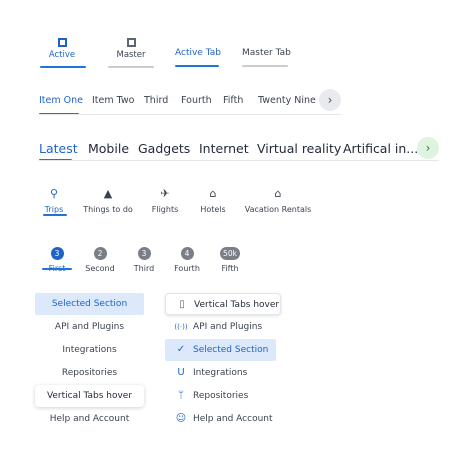 The image size is (474, 465). Describe the element at coordinates (187, 268) in the screenshot. I see `tab-label: Fourth` at that location.